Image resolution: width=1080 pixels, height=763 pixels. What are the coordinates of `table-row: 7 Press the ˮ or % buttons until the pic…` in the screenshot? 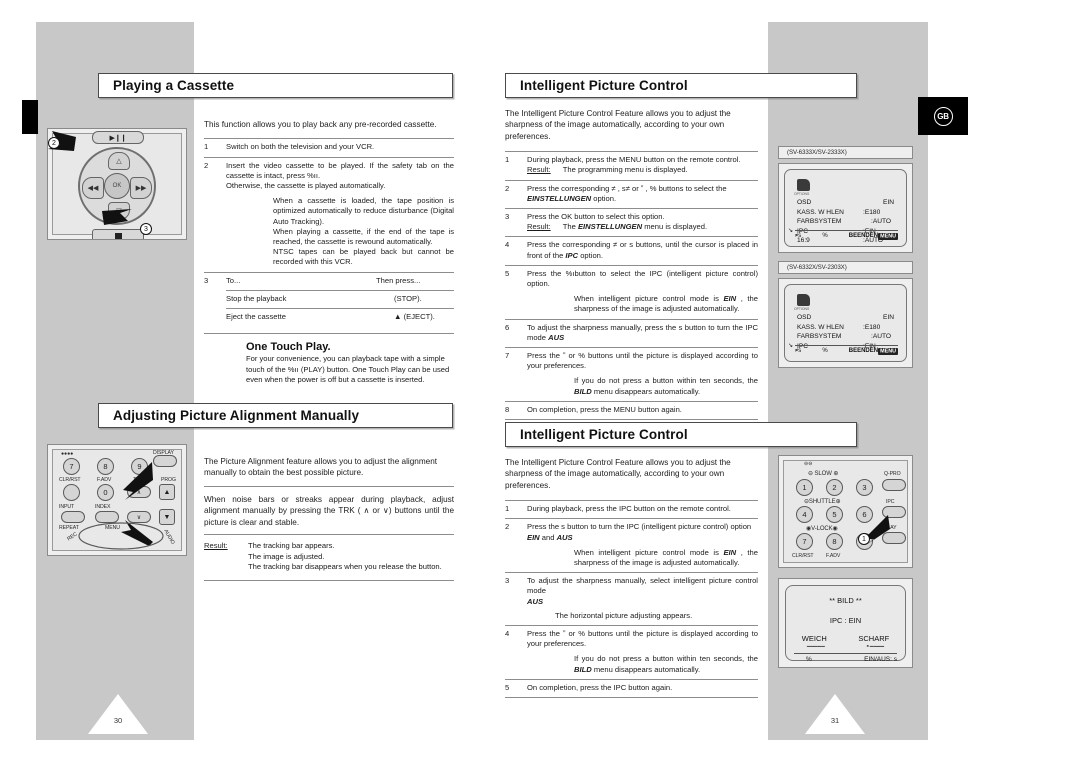 It's located at (631, 374).